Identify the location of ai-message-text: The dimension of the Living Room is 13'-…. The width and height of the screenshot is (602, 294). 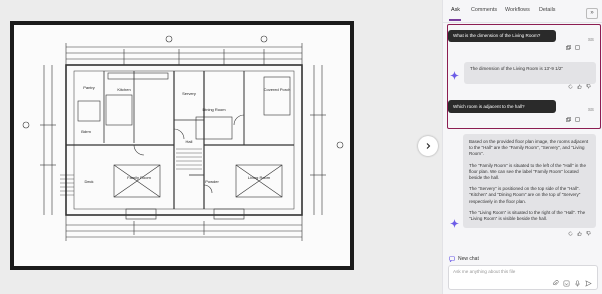
(517, 68).